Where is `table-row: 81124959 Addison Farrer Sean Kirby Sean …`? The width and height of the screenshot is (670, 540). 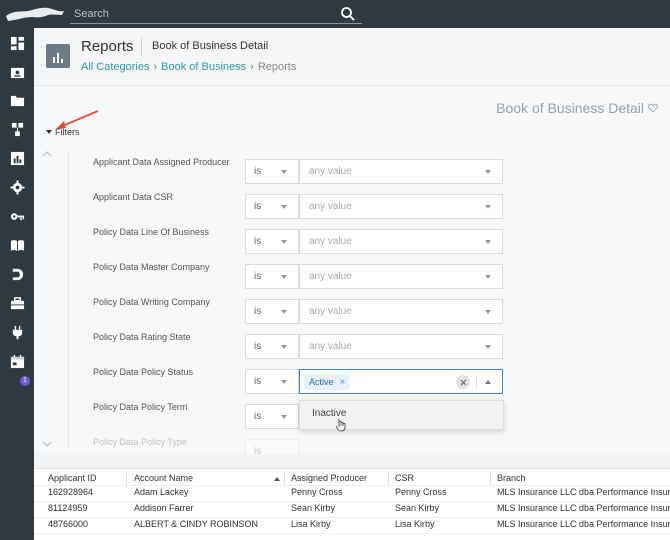 table-row: 81124959 Addison Farrer Sean Kirby Sean … is located at coordinates (352, 509).